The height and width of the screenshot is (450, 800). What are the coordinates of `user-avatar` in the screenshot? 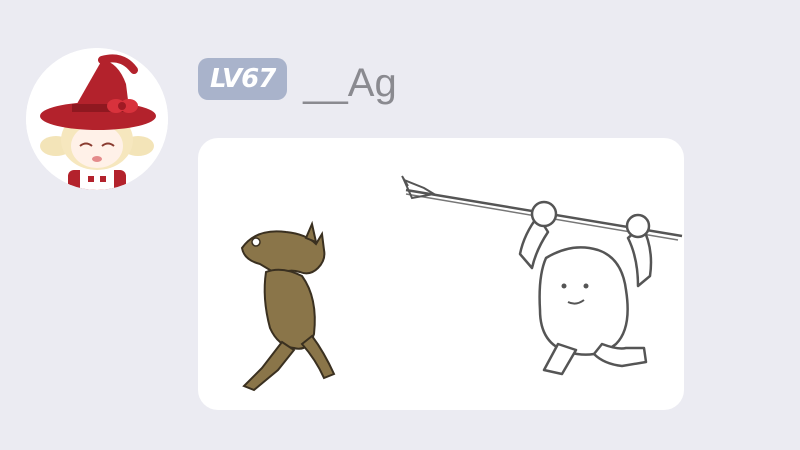 It's located at (97, 119).